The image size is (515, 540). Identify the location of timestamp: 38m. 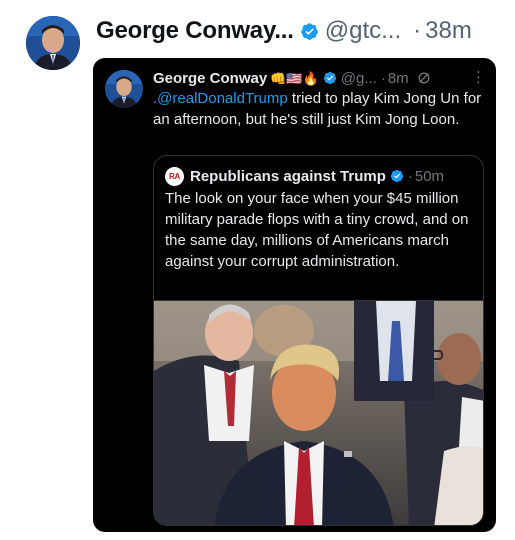
(448, 31).